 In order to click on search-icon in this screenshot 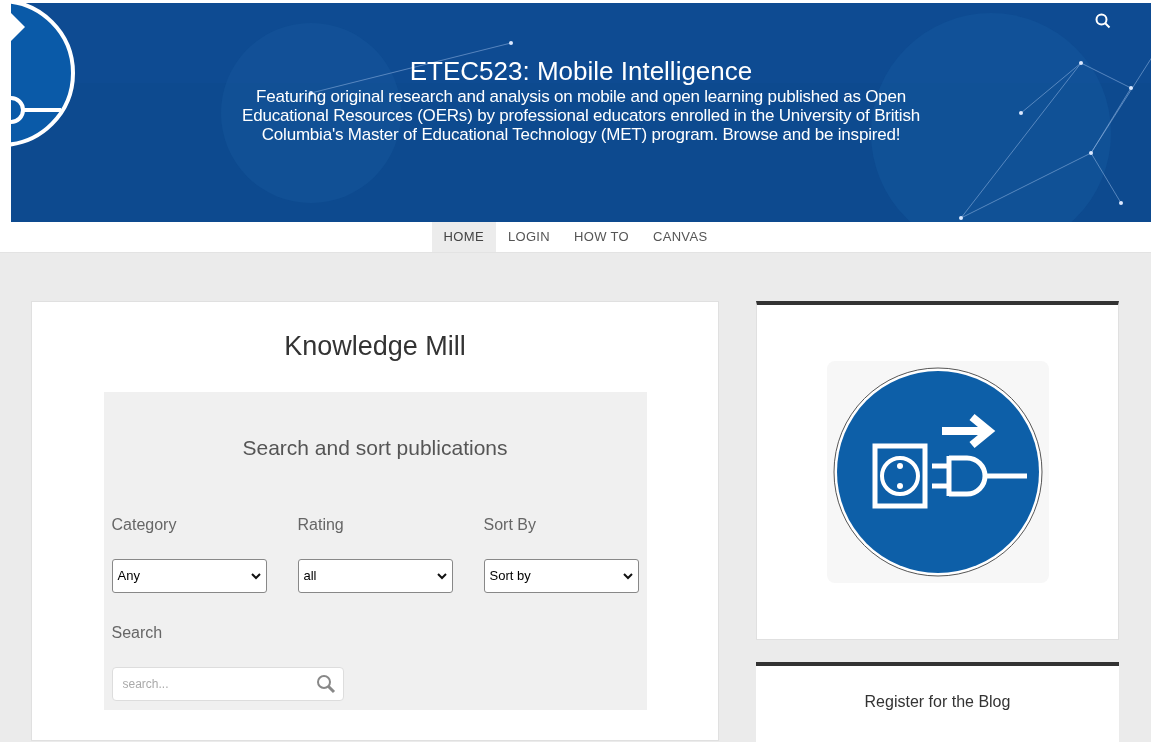, I will do `click(1103, 21)`.